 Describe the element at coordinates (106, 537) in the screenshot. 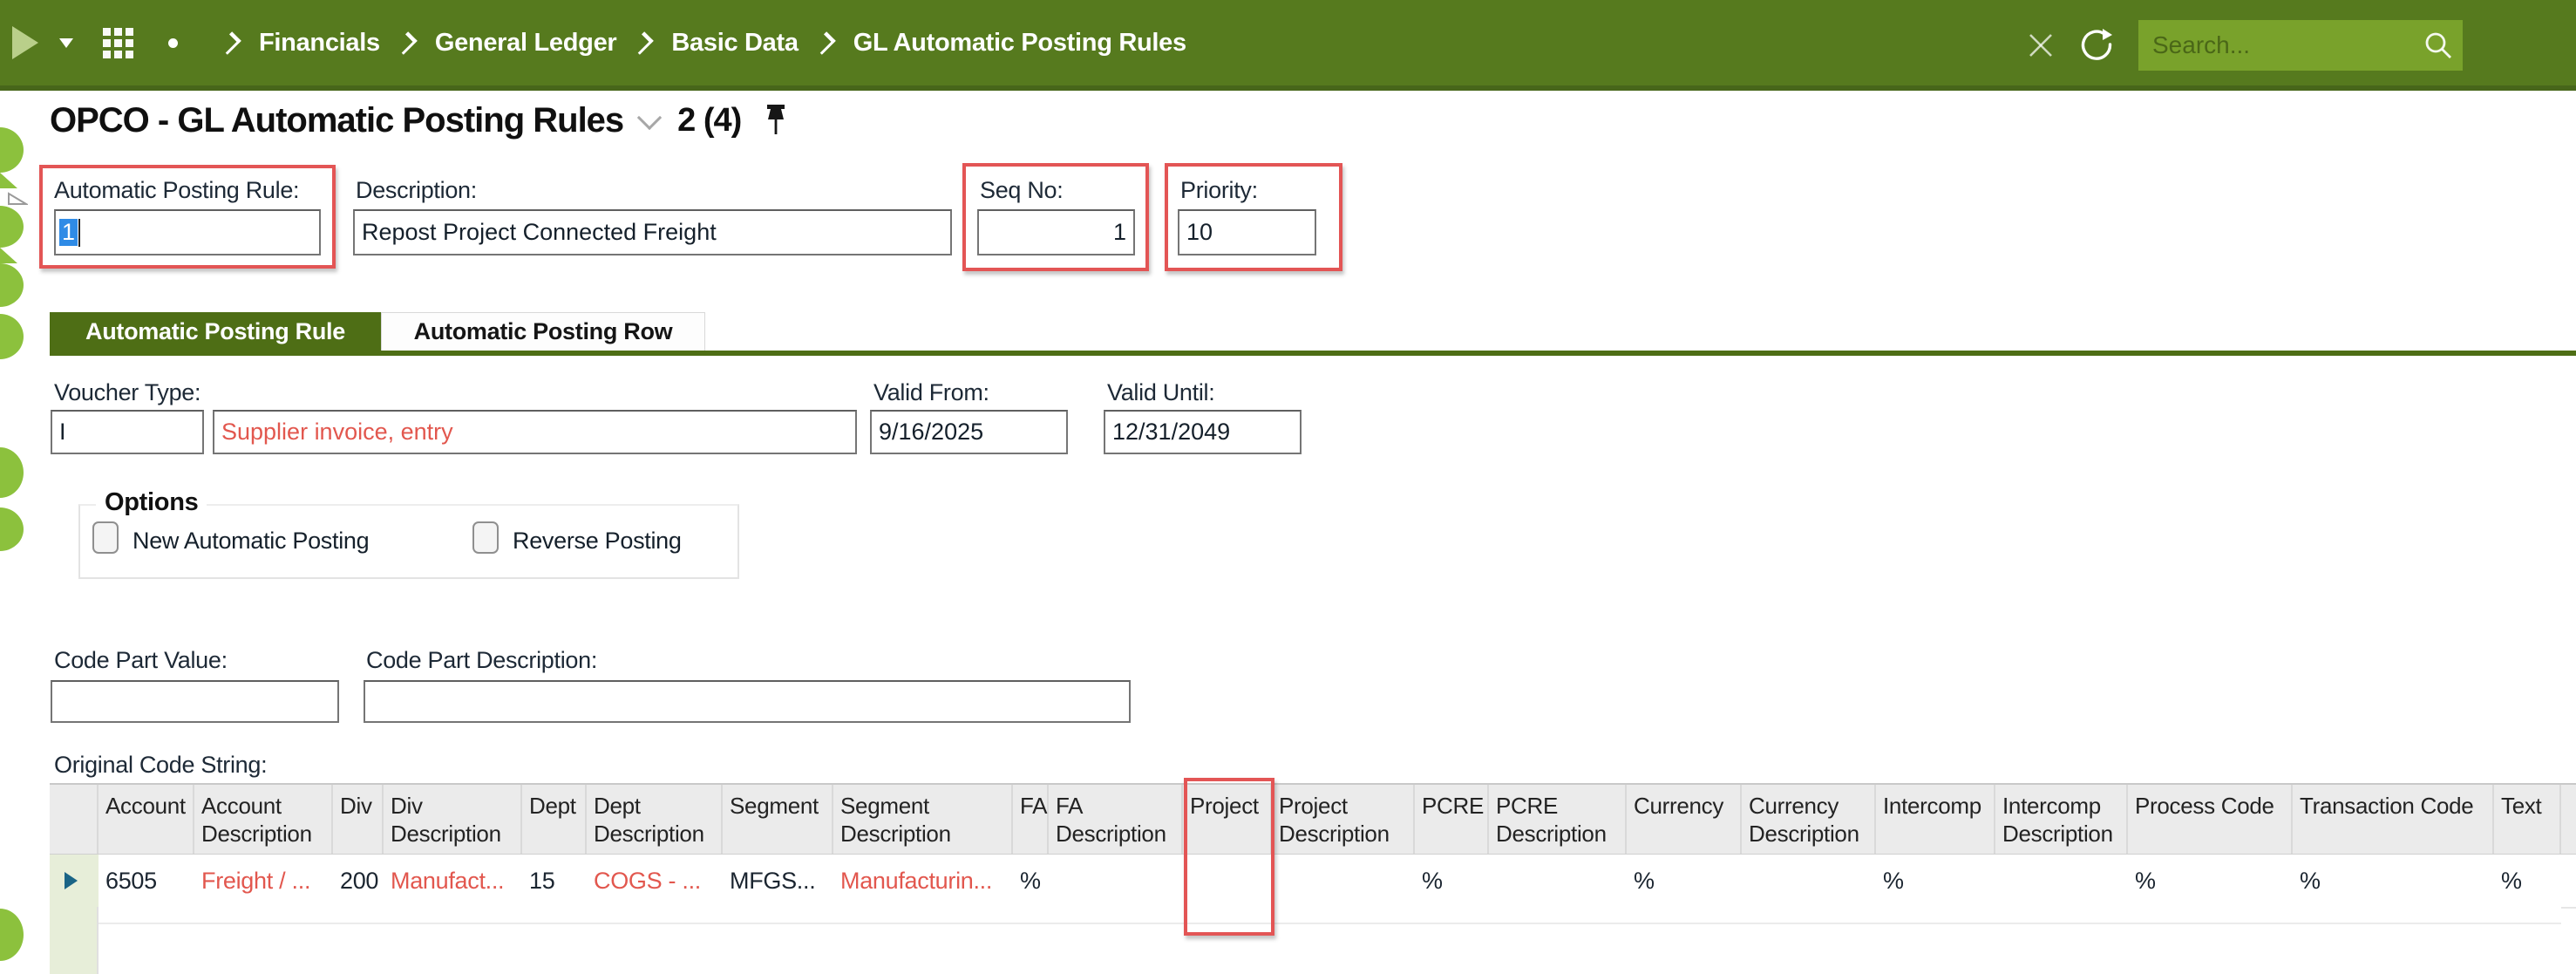

I see `new-automatic-posting-checkbox` at that location.